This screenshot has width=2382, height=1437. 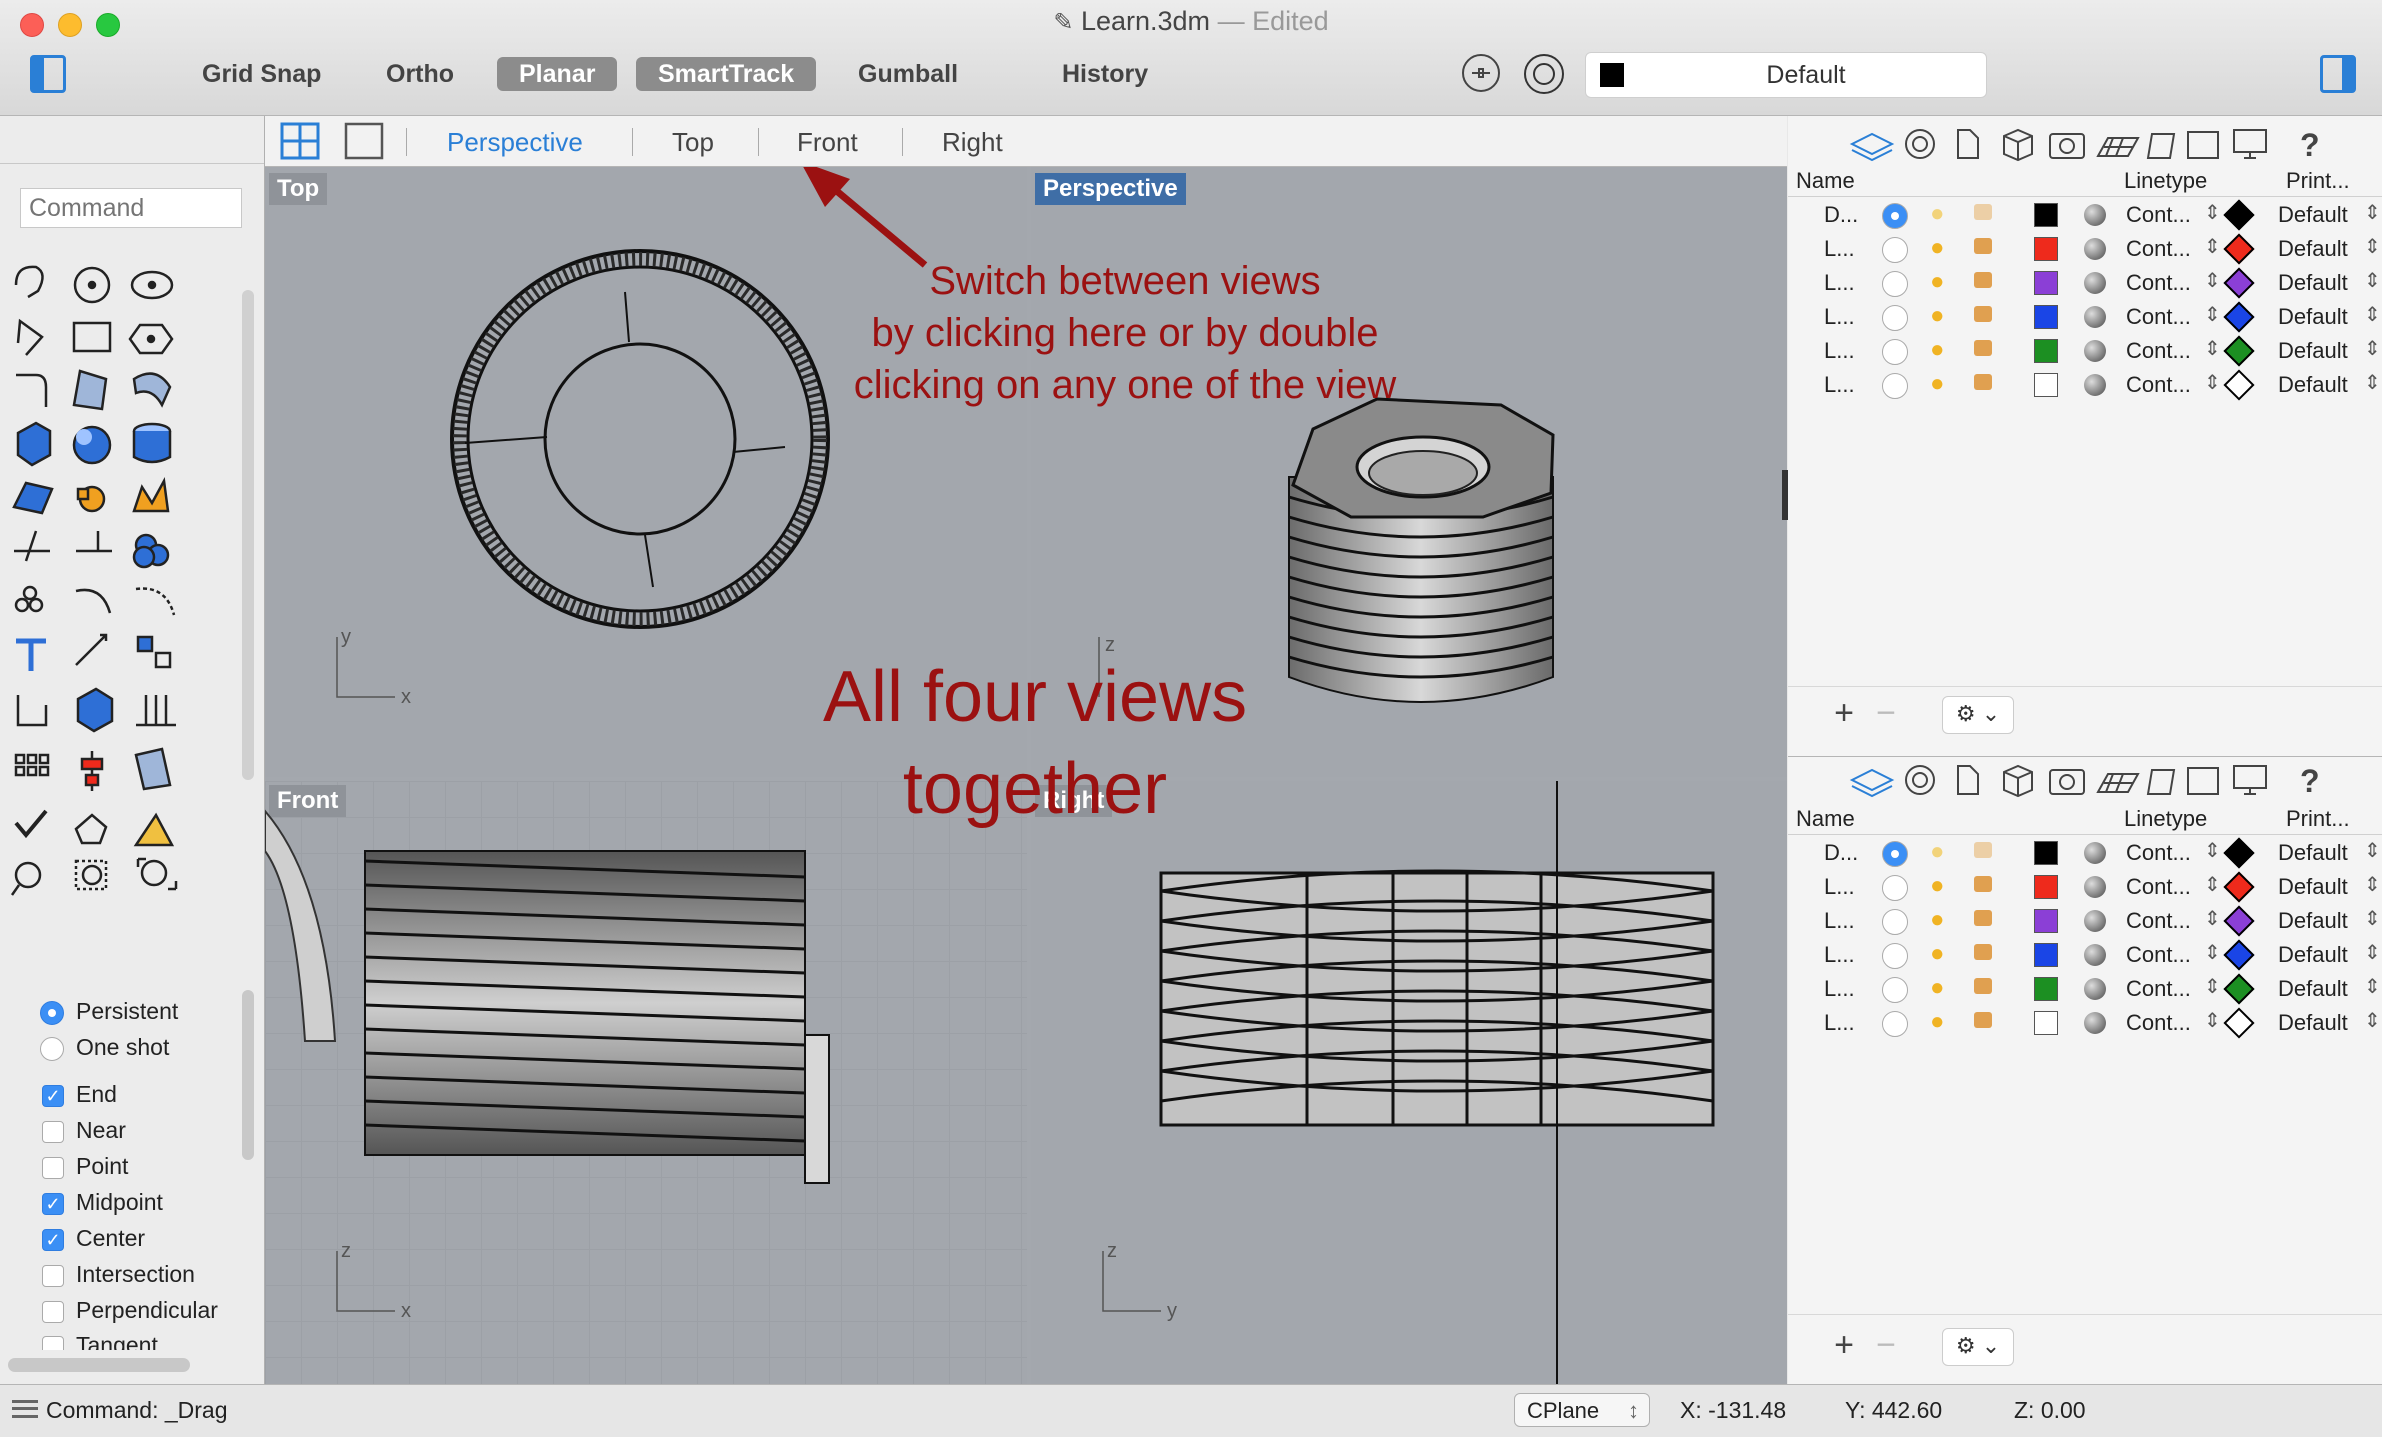 What do you see at coordinates (53, 1132) in the screenshot?
I see `osnap-near-checkbox` at bounding box center [53, 1132].